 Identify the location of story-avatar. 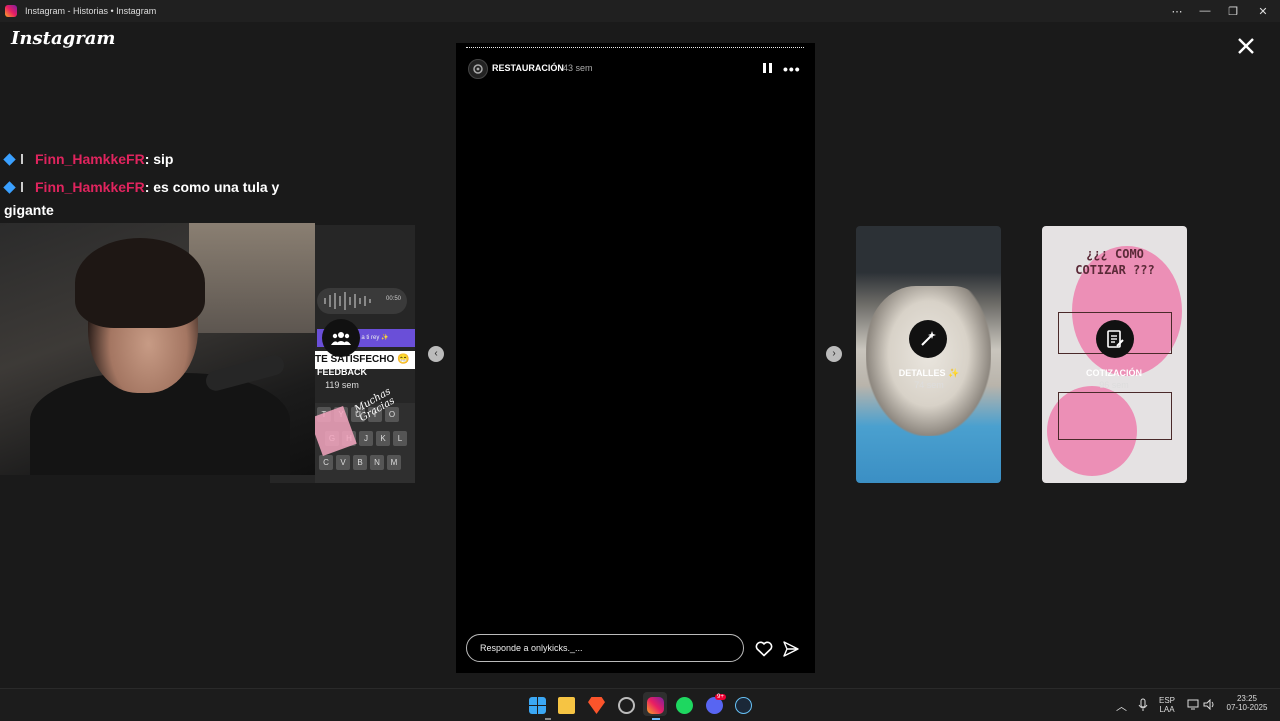
(478, 69).